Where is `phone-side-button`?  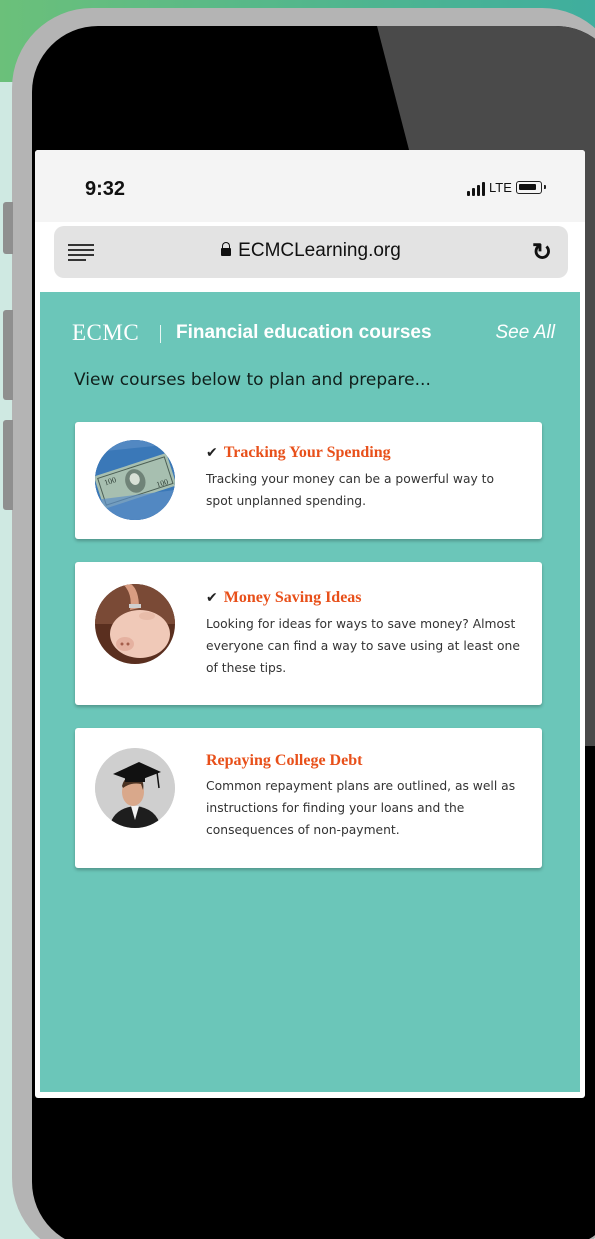 phone-side-button is located at coordinates (8, 228).